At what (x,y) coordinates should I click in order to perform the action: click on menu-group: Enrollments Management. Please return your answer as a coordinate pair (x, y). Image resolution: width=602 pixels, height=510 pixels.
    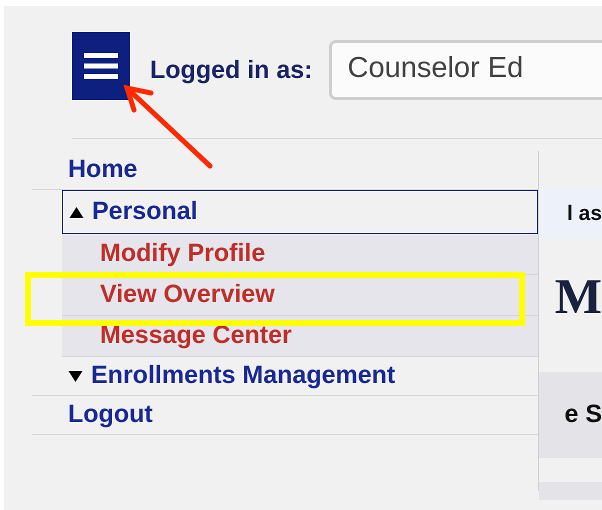
    Looking at the image, I should click on (285, 376).